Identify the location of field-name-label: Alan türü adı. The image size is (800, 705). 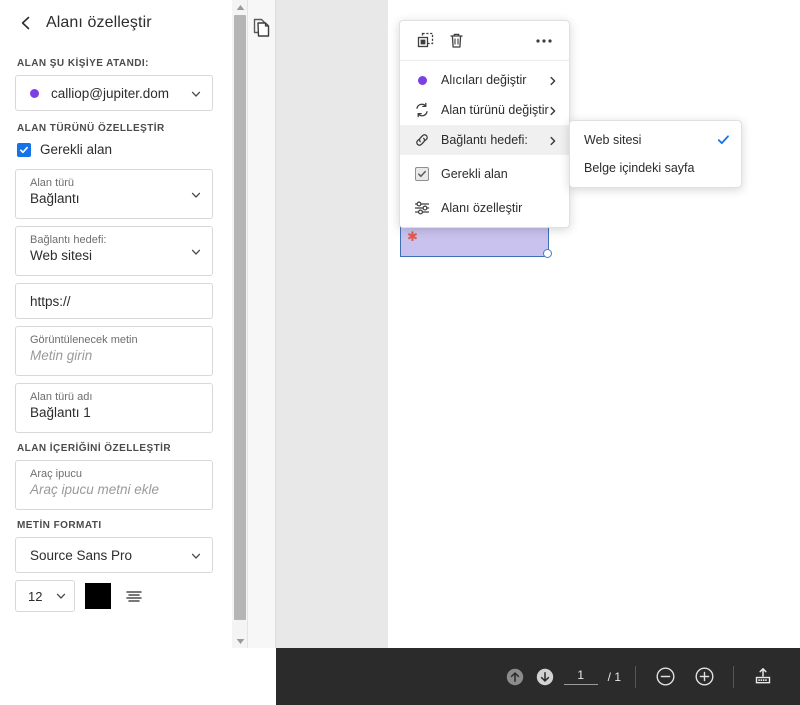
(61, 397).